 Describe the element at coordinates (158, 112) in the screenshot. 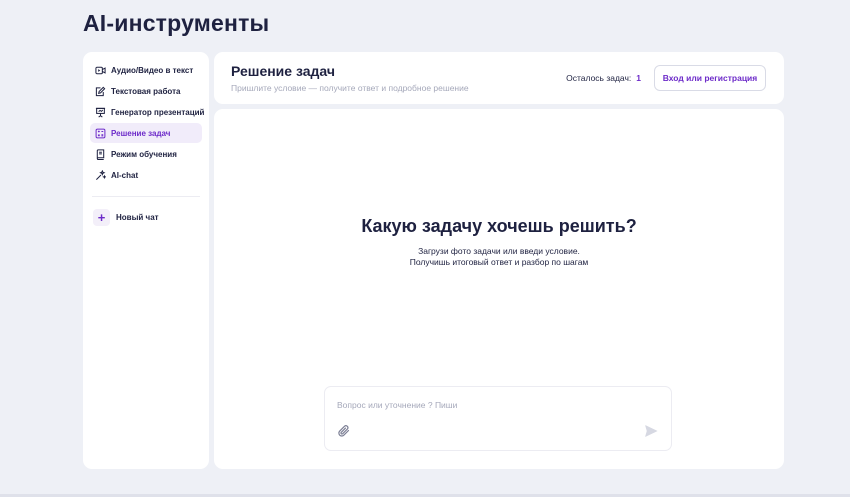

I see `sidebar-item-label: Генератор презентаций` at that location.